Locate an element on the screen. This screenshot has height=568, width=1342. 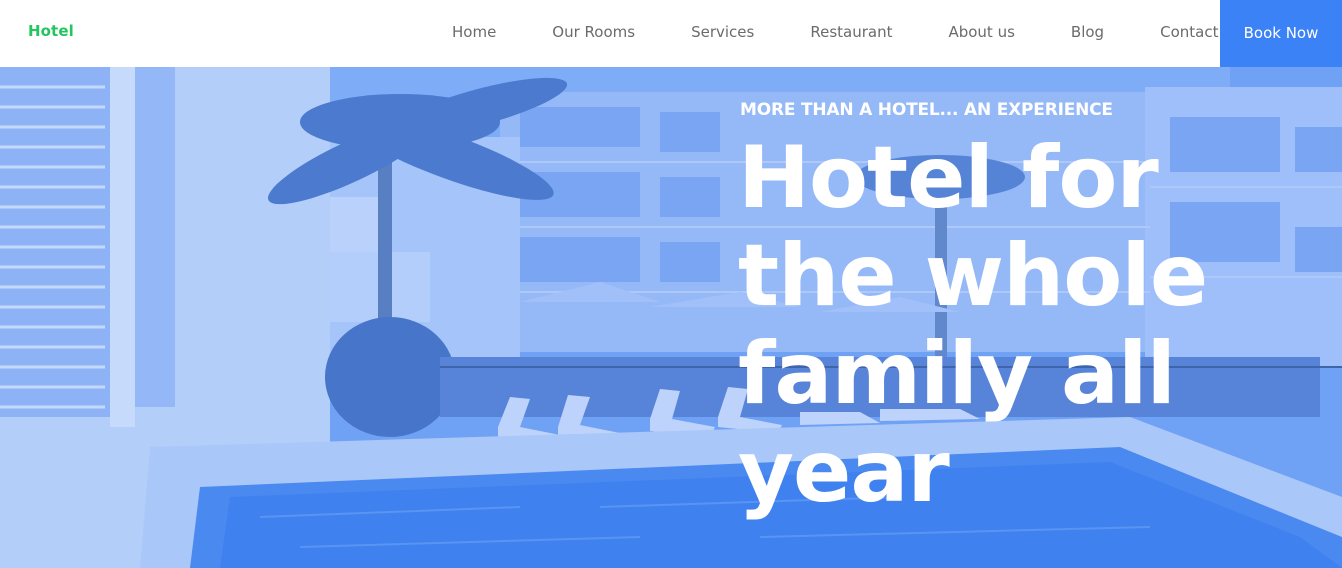
nav-home: Home is located at coordinates (474, 33).